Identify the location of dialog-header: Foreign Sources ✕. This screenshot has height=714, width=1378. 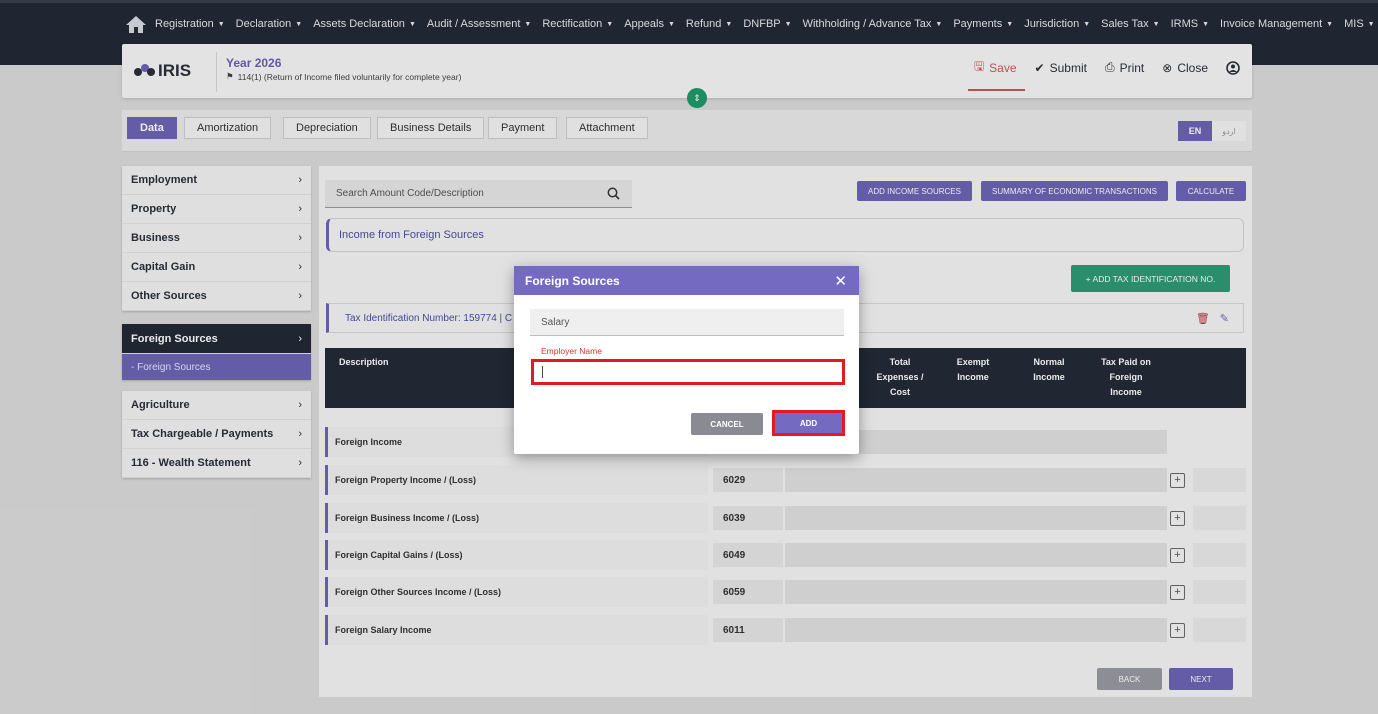
(686, 280).